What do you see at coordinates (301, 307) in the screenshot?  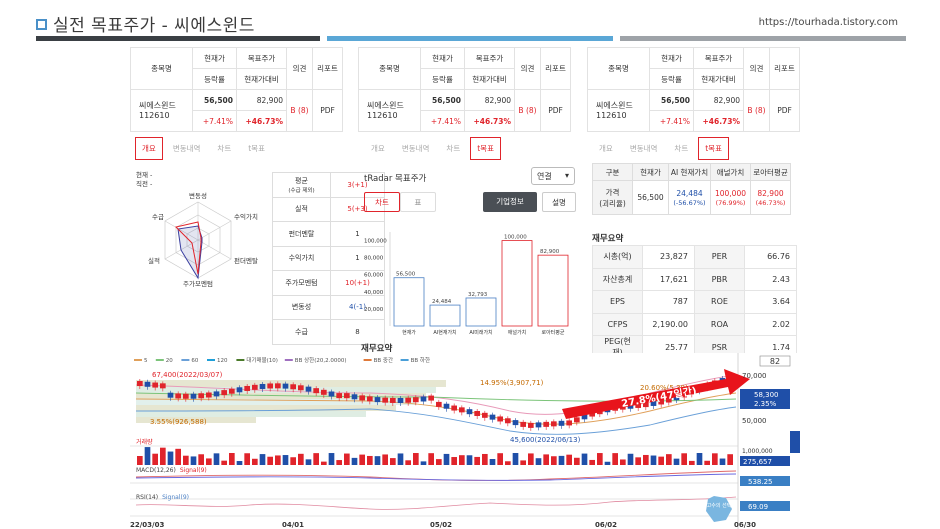 I see `score-row-key: 변동성` at bounding box center [301, 307].